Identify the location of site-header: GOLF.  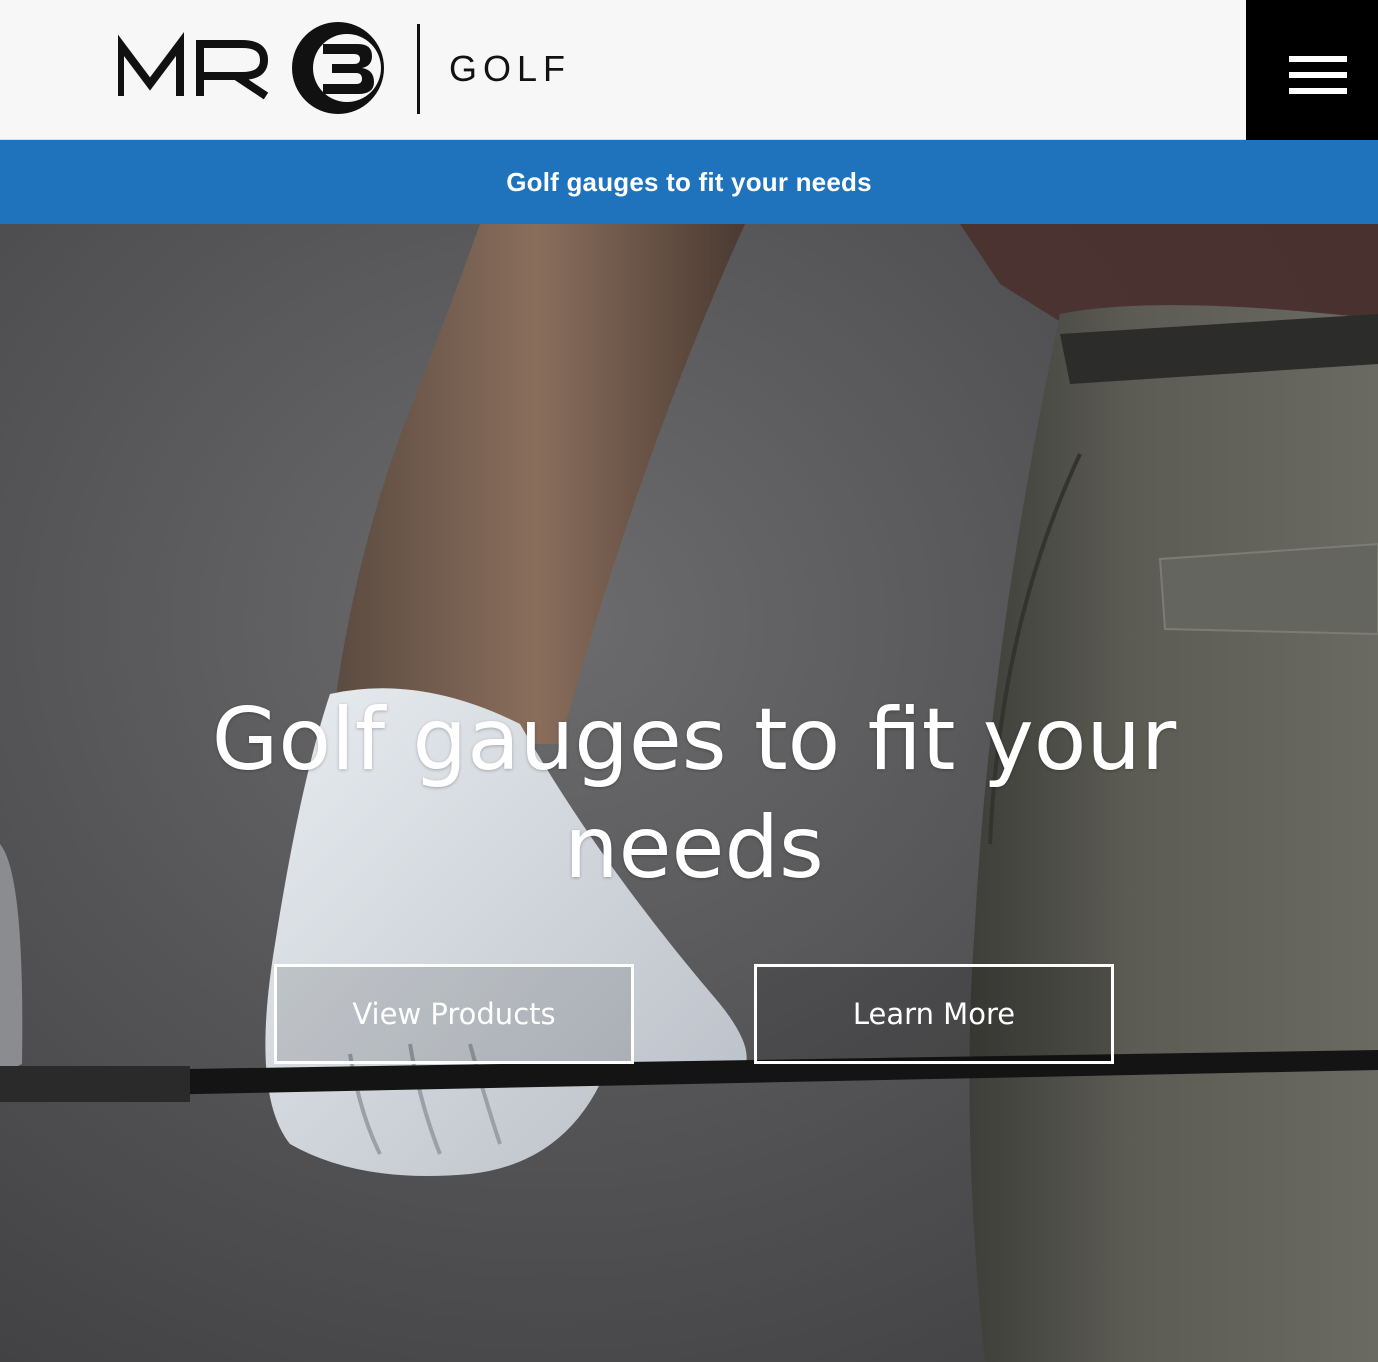
(689, 70).